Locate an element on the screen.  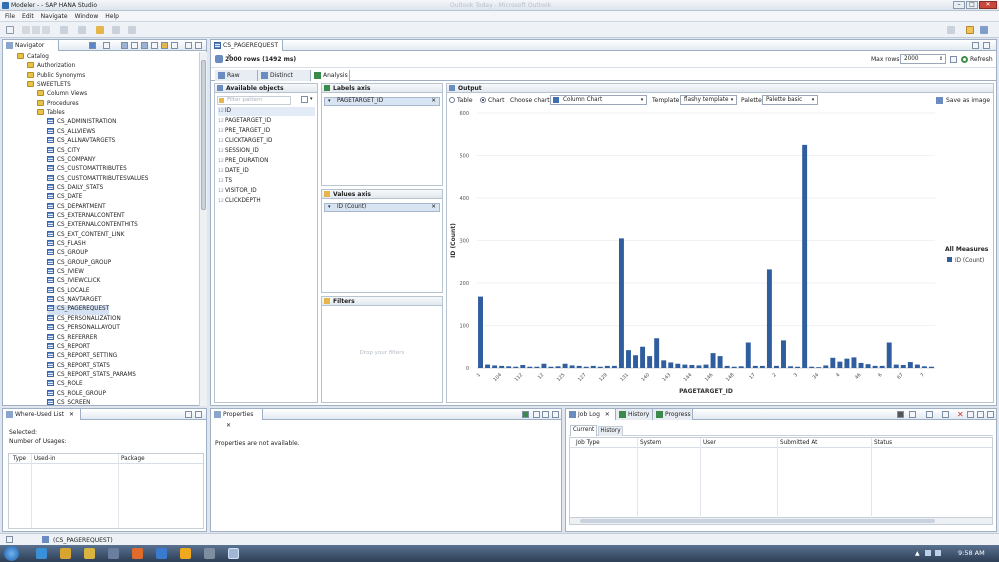
field-item: 12DATE_ID is located at coordinates (233, 171).